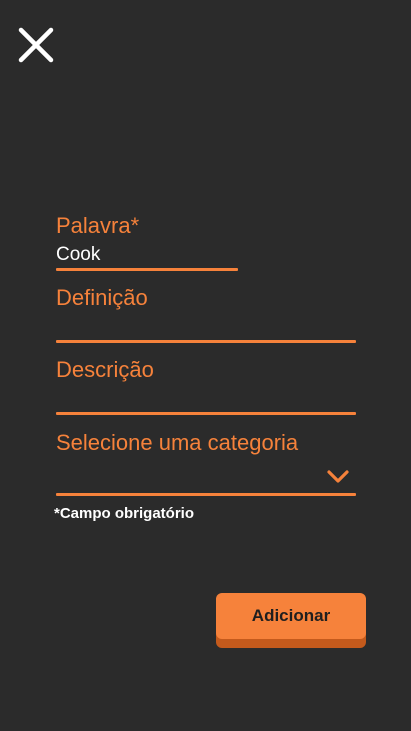  Describe the element at coordinates (147, 269) in the screenshot. I see `word-underline` at that location.